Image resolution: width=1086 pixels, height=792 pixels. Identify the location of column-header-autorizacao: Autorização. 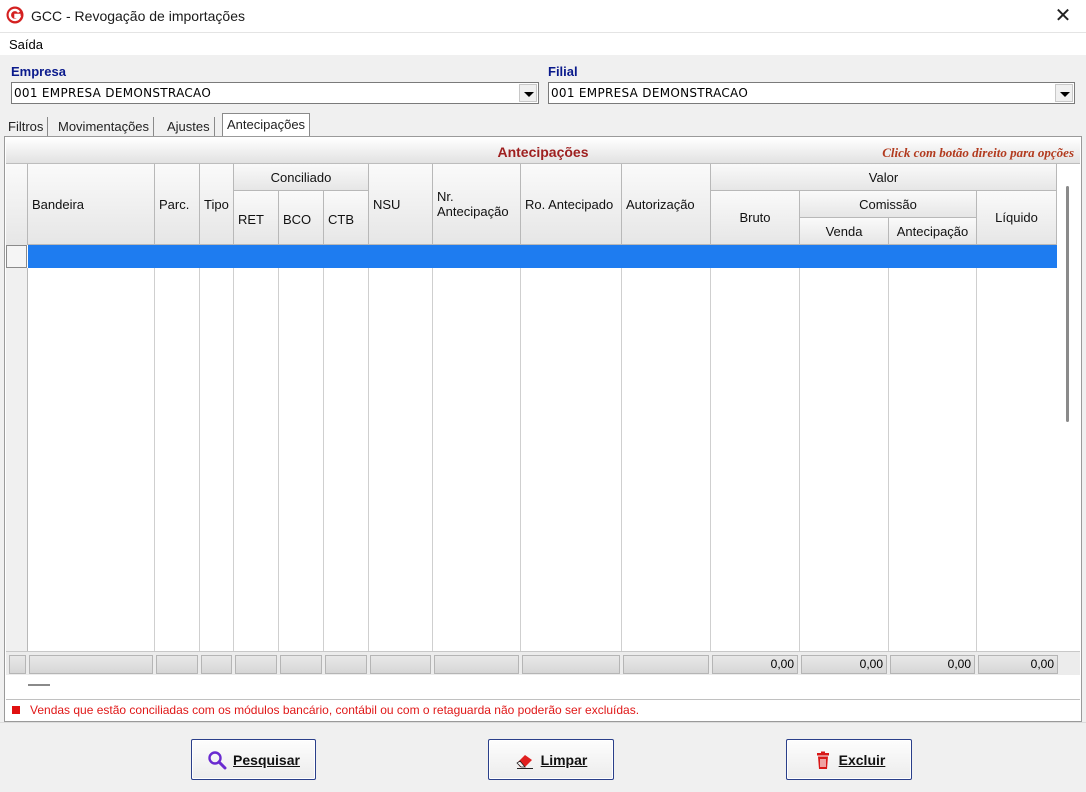
(666, 204).